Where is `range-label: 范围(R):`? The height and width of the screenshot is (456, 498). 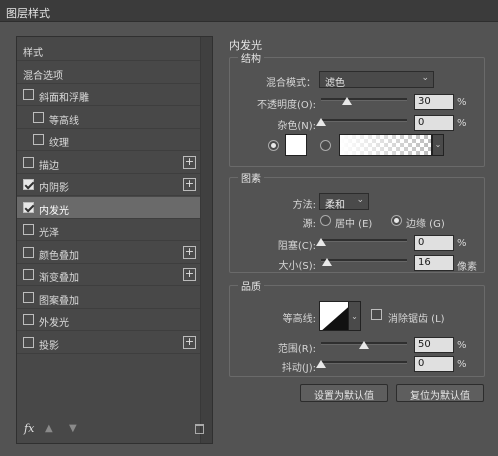 range-label: 范围(R): is located at coordinates (296, 349).